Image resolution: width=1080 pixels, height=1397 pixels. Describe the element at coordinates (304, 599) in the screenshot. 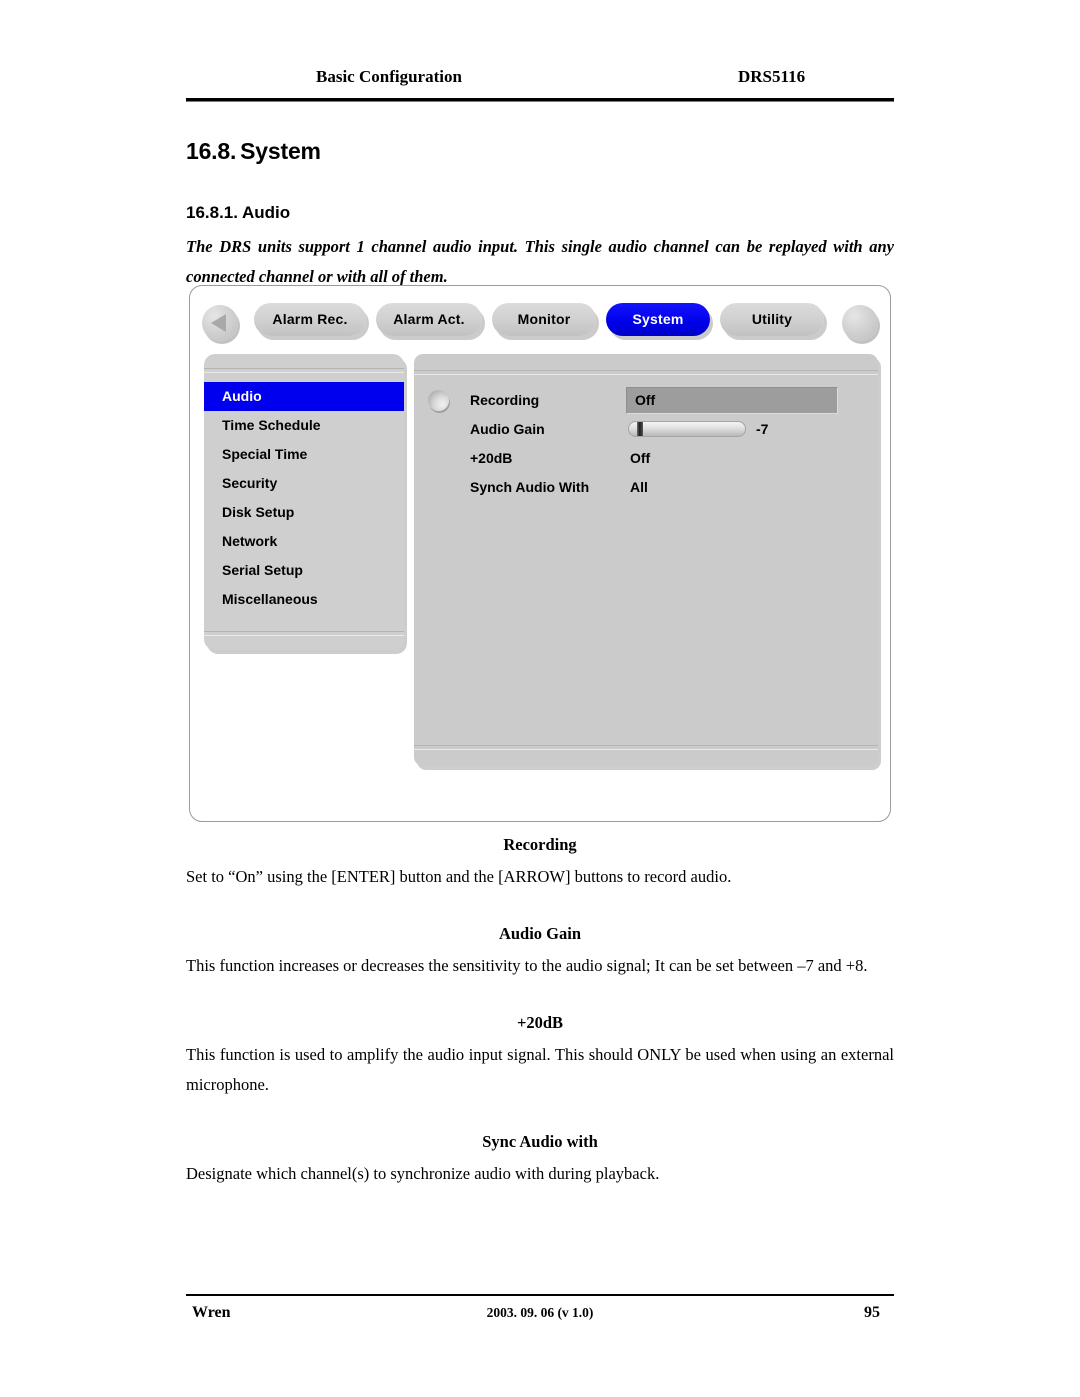

I see `menu-item-miscellaneous: Miscellaneous` at that location.